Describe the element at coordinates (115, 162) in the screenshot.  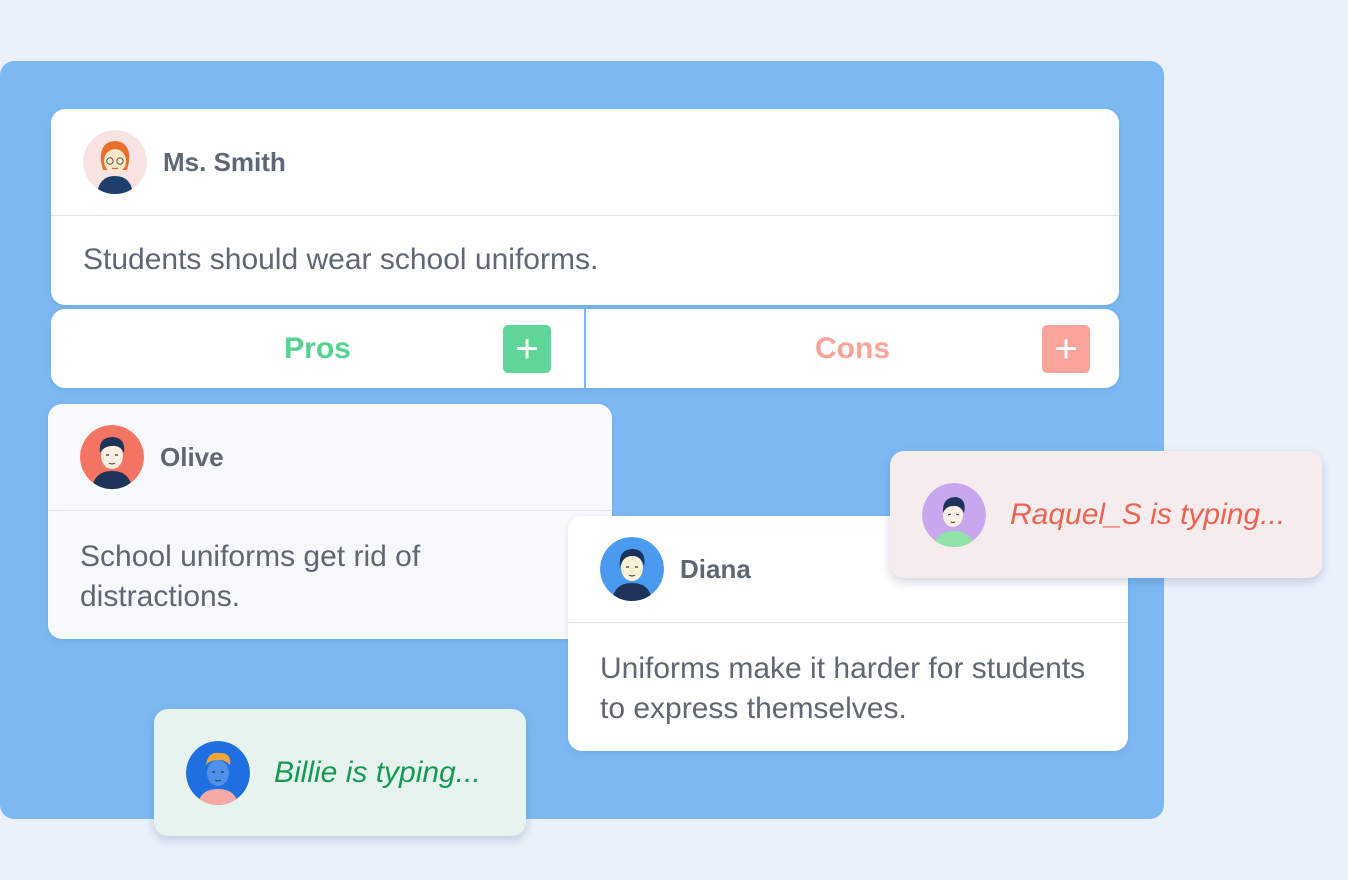
I see `ms-smith-avatar` at that location.